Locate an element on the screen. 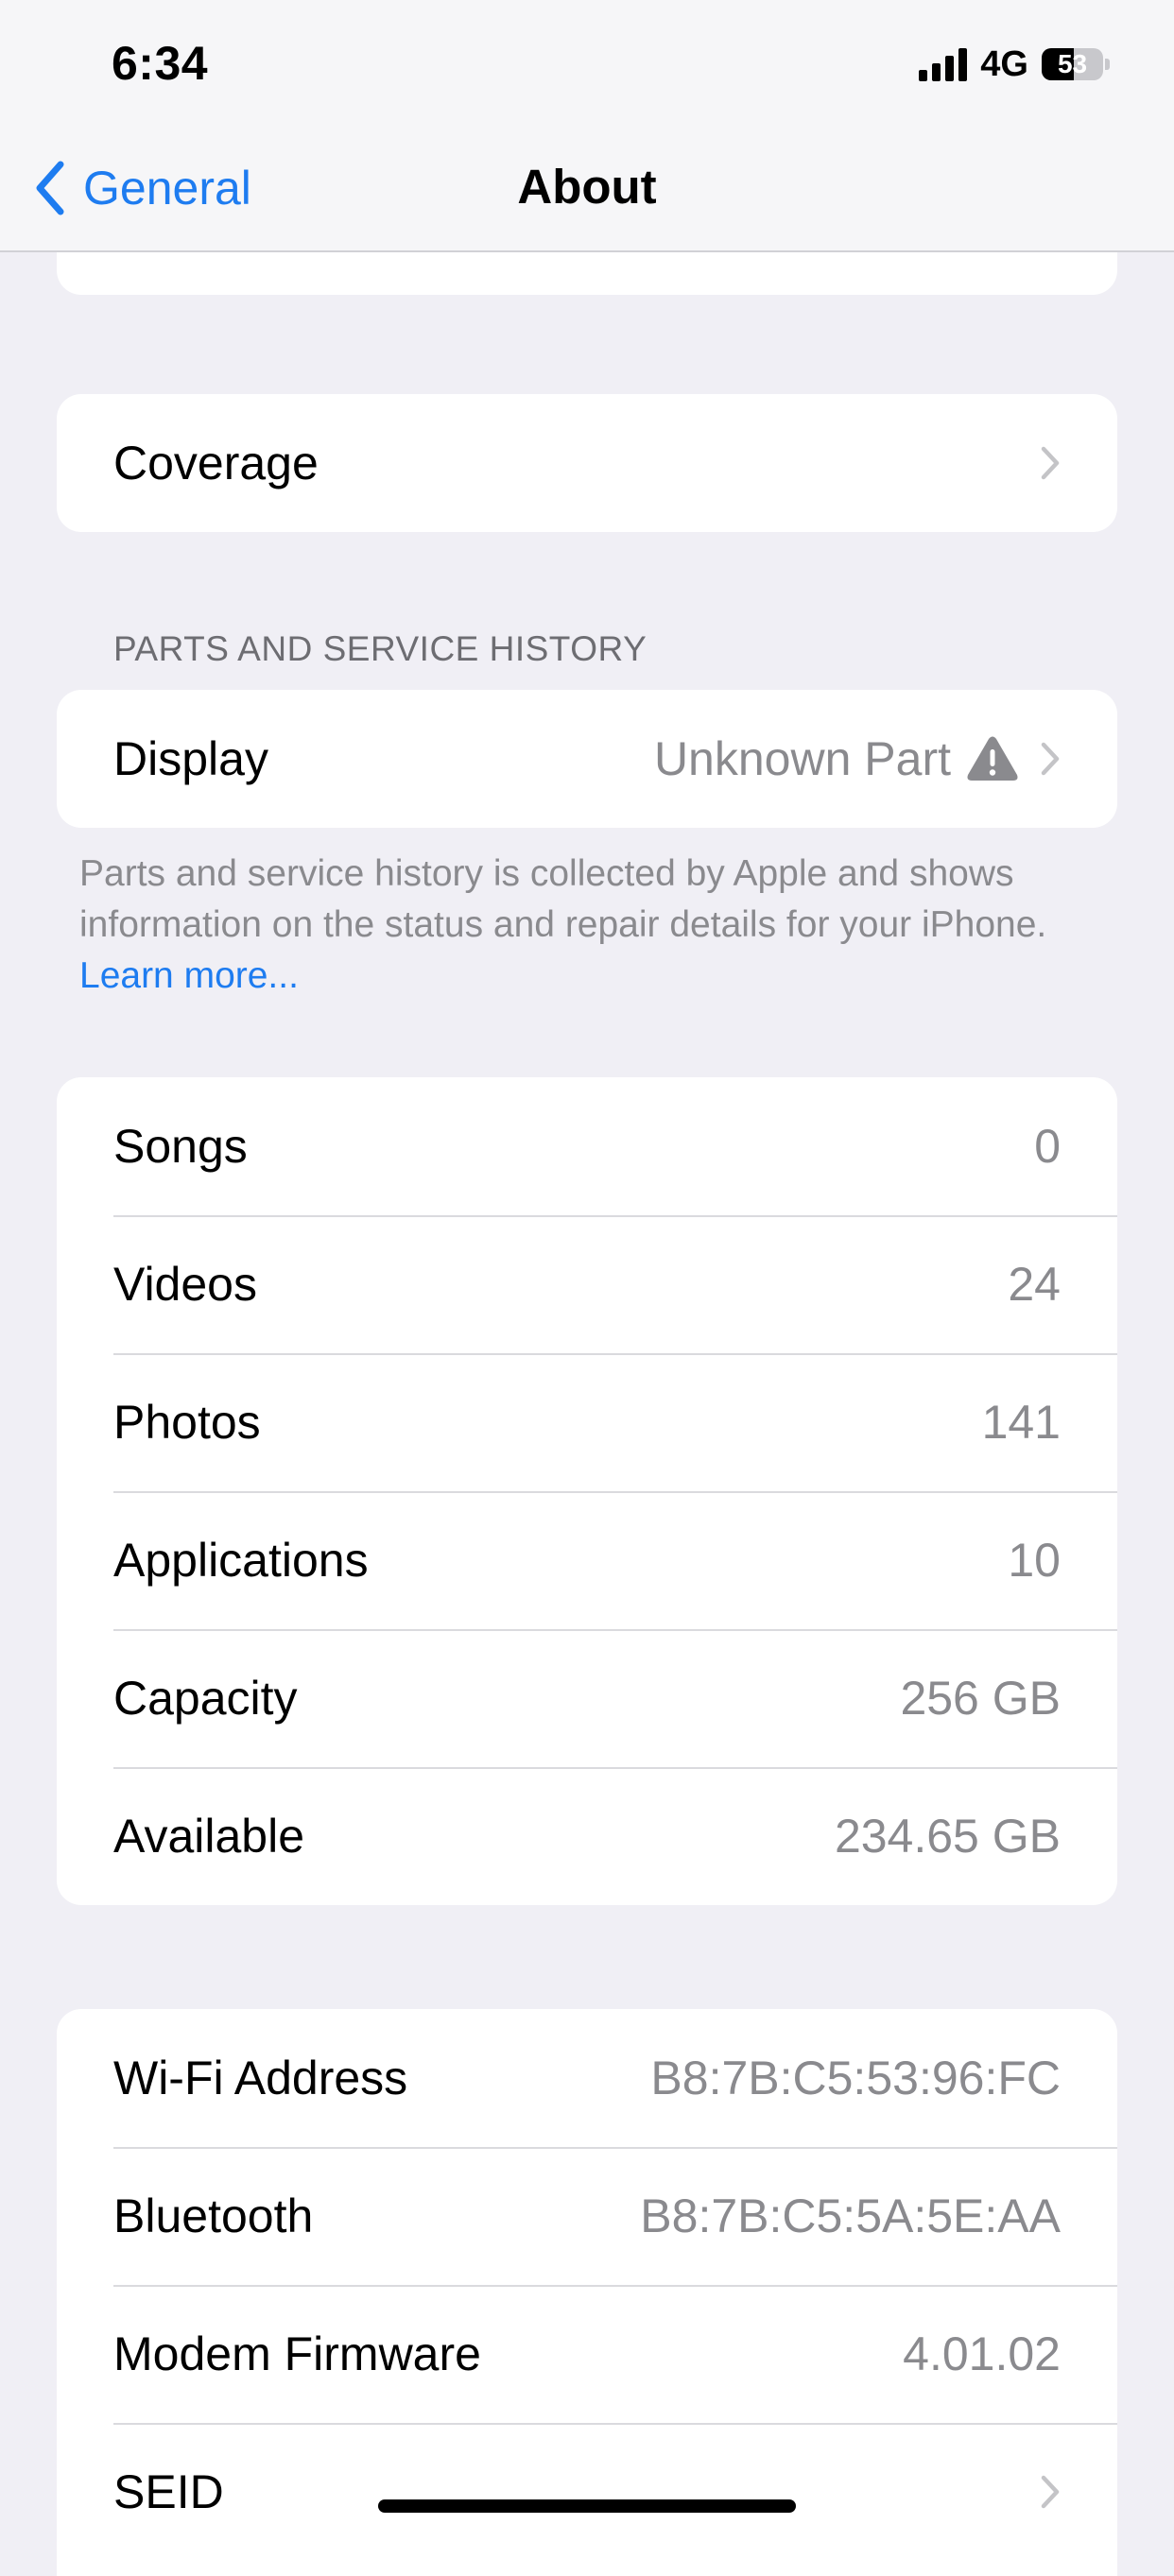  photos-label: Photos is located at coordinates (187, 1422).